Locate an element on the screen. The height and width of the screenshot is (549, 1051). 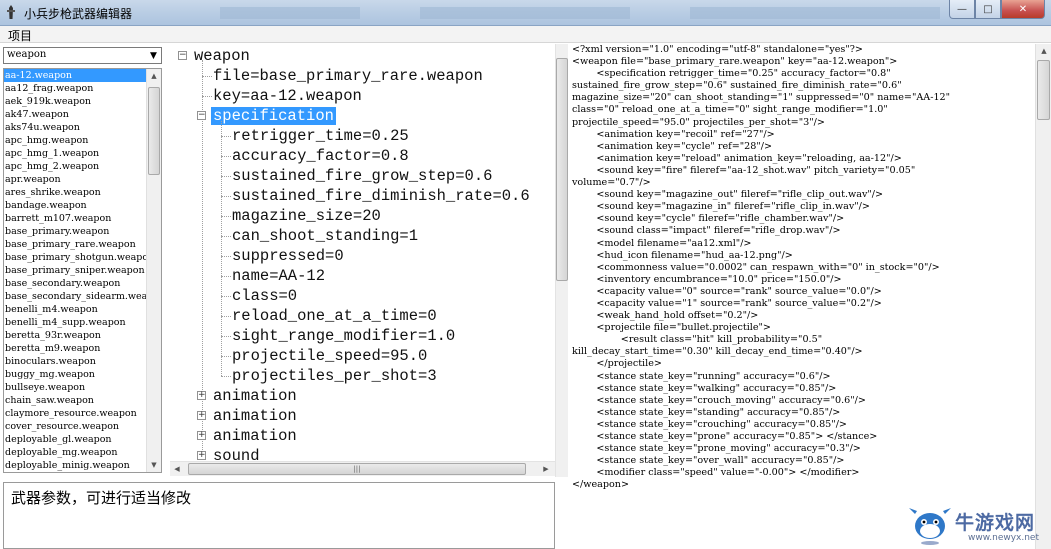
weapon-list-item: ares_shrike.weapon is located at coordinates (75, 192).